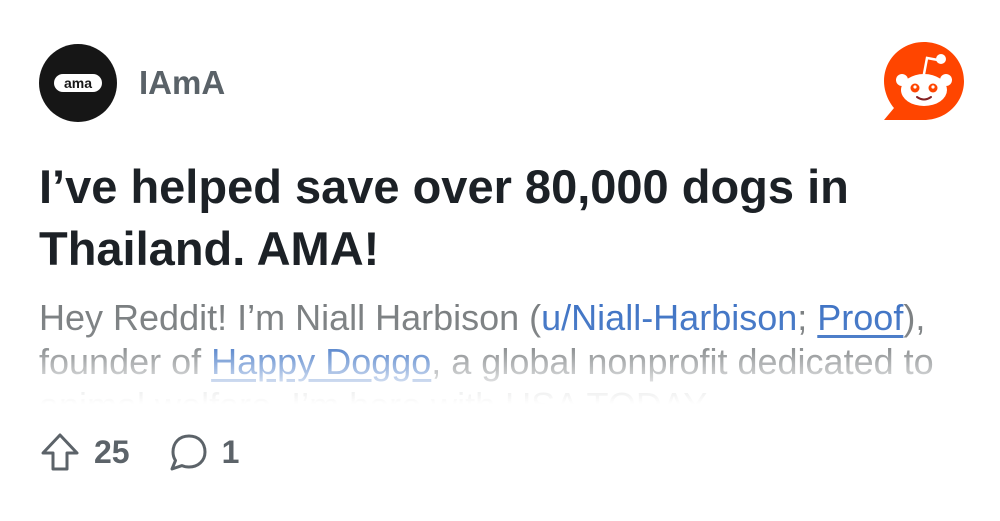 Image resolution: width=1000 pixels, height=521 pixels. I want to click on happy-doggo-link: Happy Doggo, so click(321, 361).